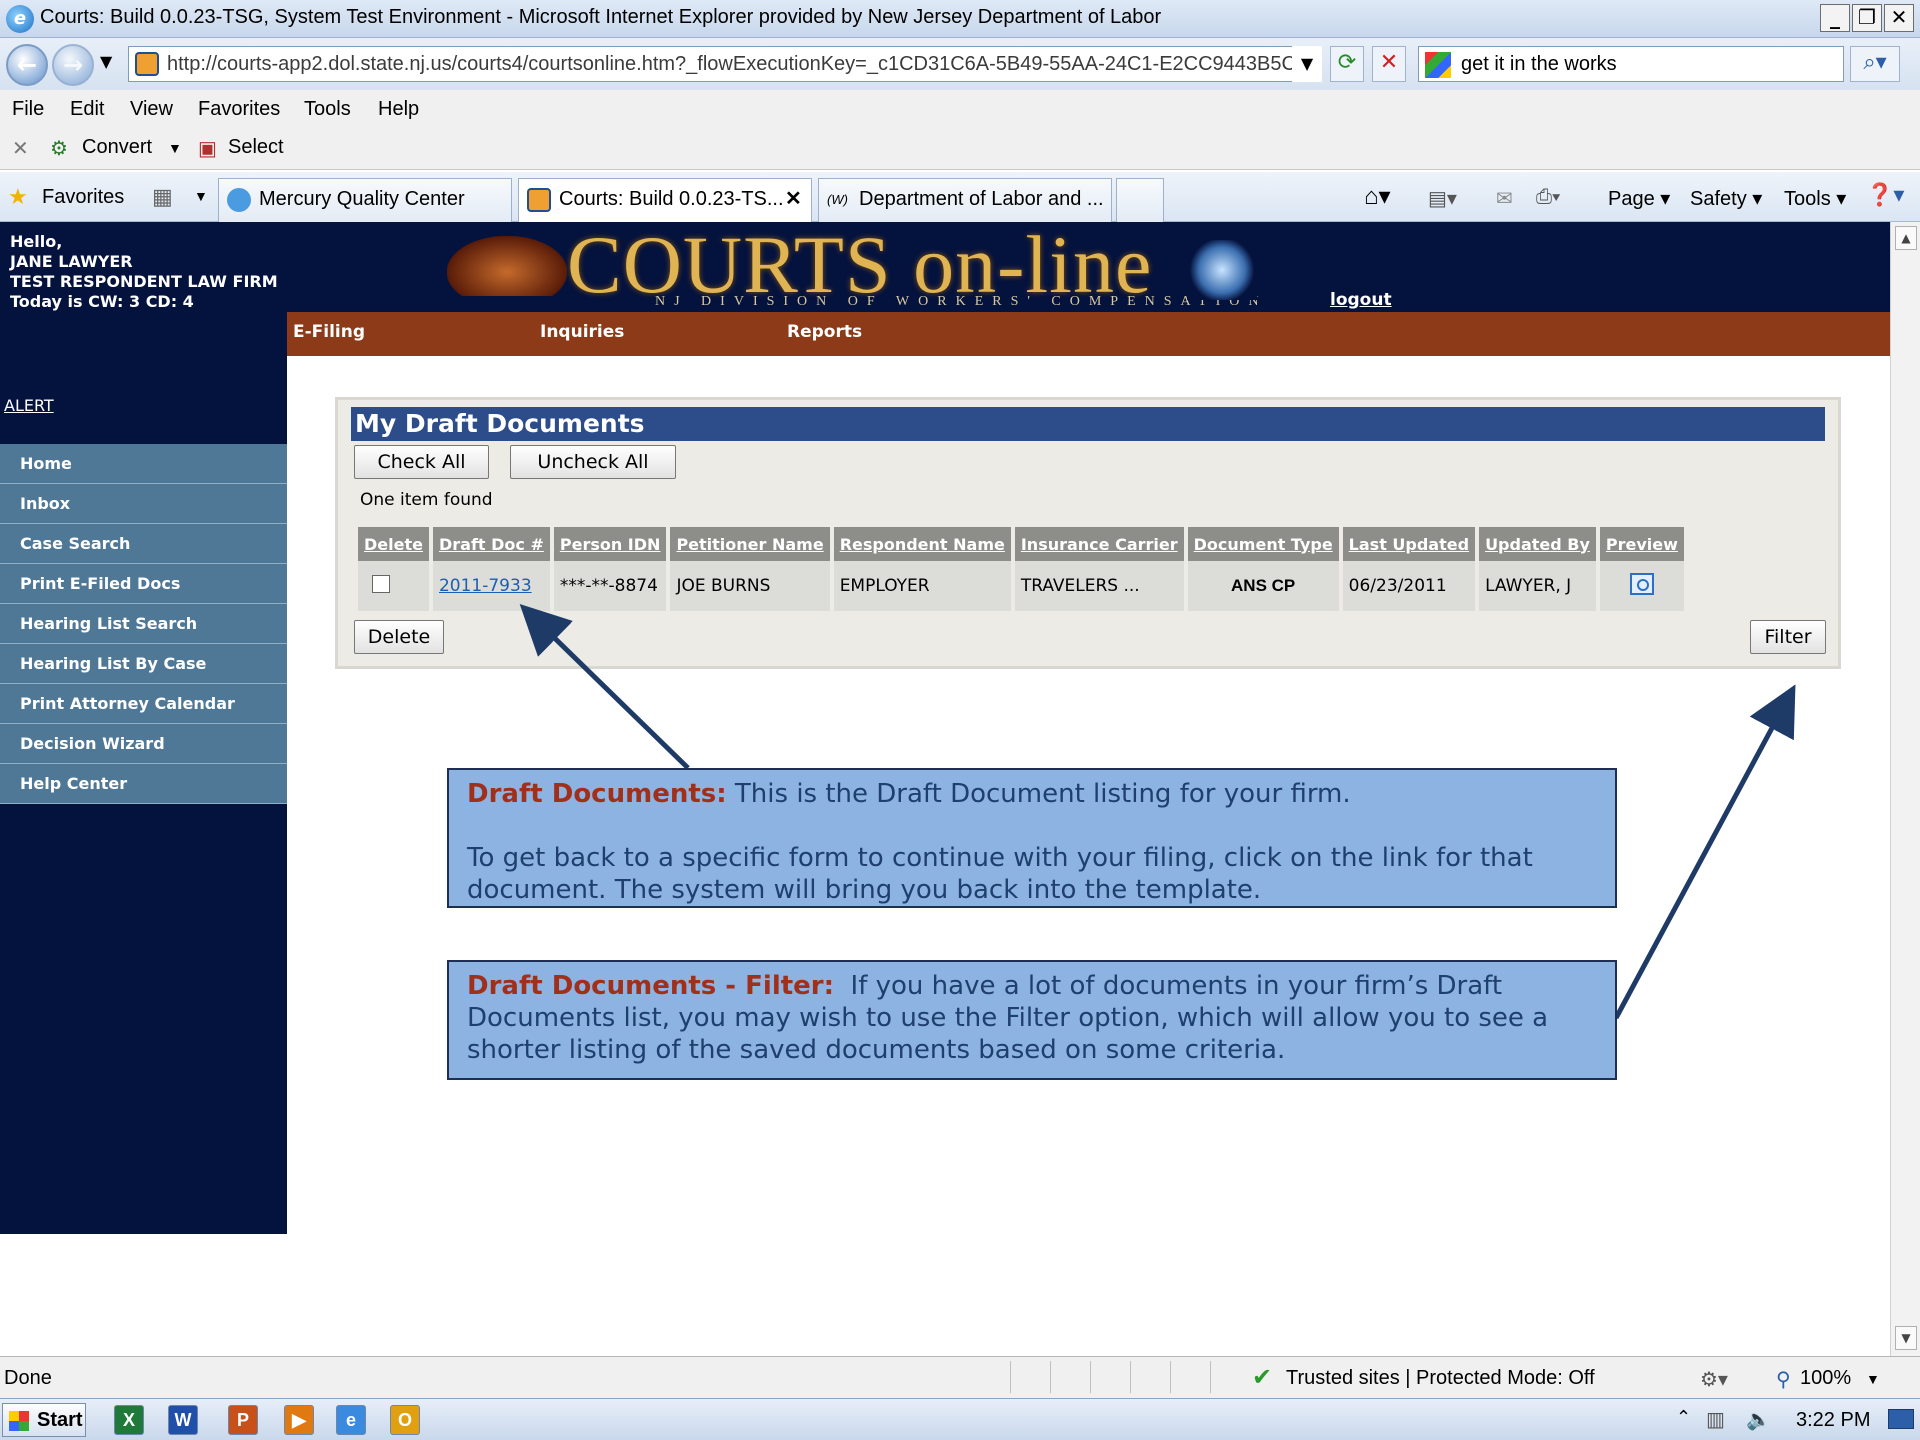 The width and height of the screenshot is (1920, 1440). What do you see at coordinates (1714, 1379) in the screenshot?
I see `popup-blocker-icon: ⚙▾` at bounding box center [1714, 1379].